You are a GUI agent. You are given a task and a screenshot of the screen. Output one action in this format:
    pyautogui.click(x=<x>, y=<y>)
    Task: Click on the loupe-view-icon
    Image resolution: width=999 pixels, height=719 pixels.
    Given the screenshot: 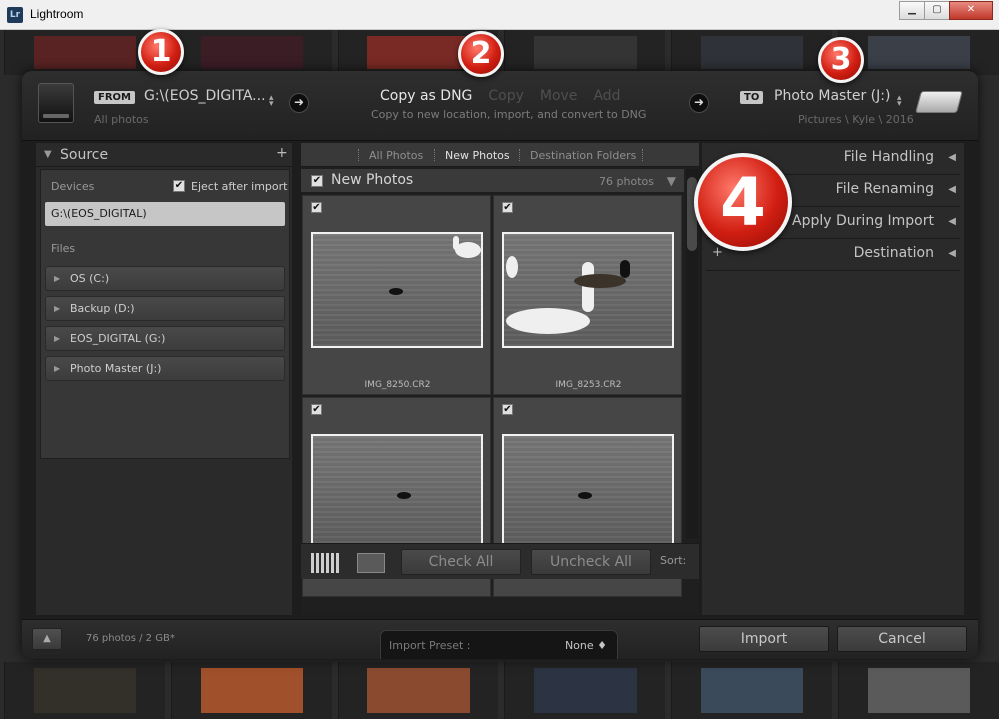 What is the action you would take?
    pyautogui.click(x=371, y=563)
    